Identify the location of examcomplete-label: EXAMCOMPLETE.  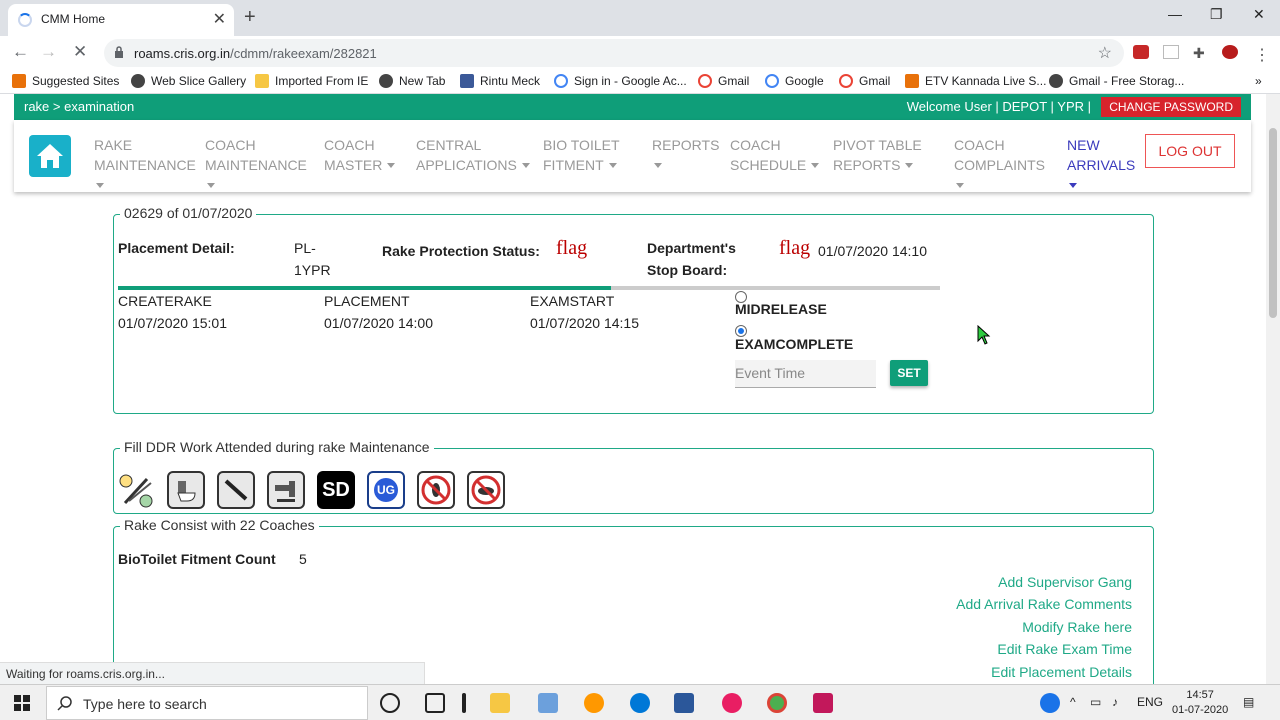
(794, 344).